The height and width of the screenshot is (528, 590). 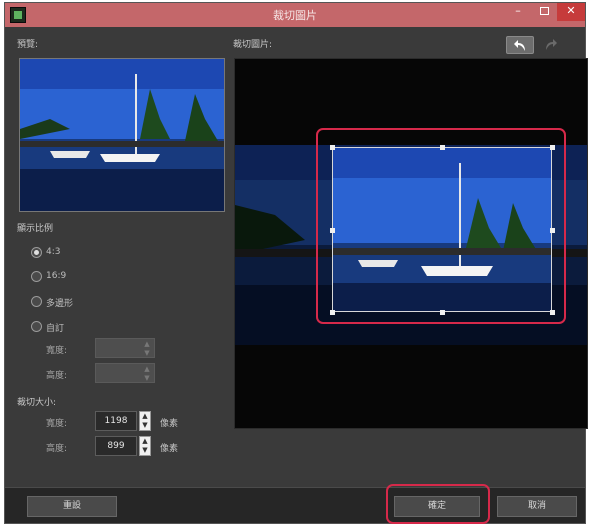 I want to click on aspect-option-label: 4:3, so click(x=53, y=252).